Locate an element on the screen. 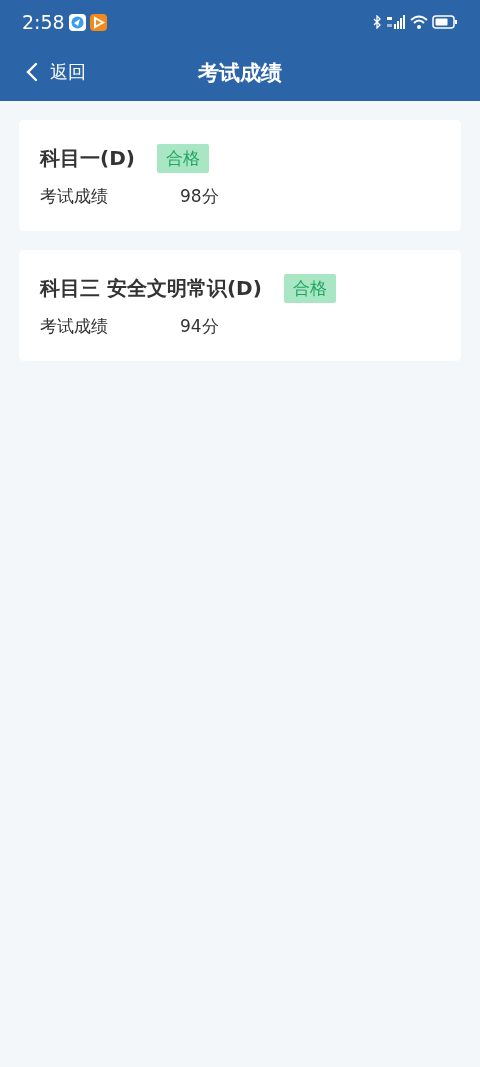  back-button: 返回 is located at coordinates (56, 72).